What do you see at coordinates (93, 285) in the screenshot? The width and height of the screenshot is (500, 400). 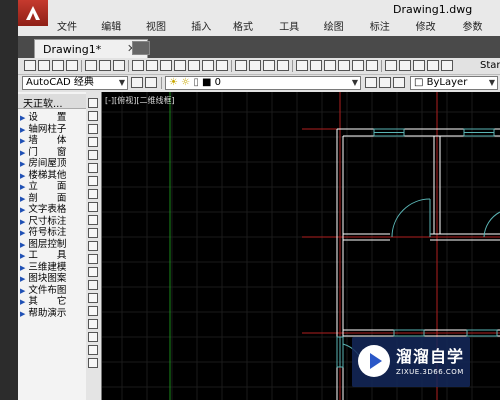 I see `hatch-tool-icon` at bounding box center [93, 285].